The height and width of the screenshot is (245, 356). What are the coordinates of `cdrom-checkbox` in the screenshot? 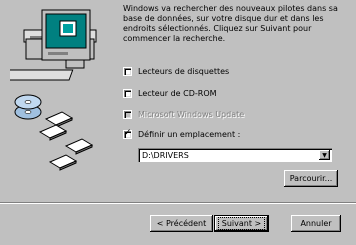 It's located at (127, 93).